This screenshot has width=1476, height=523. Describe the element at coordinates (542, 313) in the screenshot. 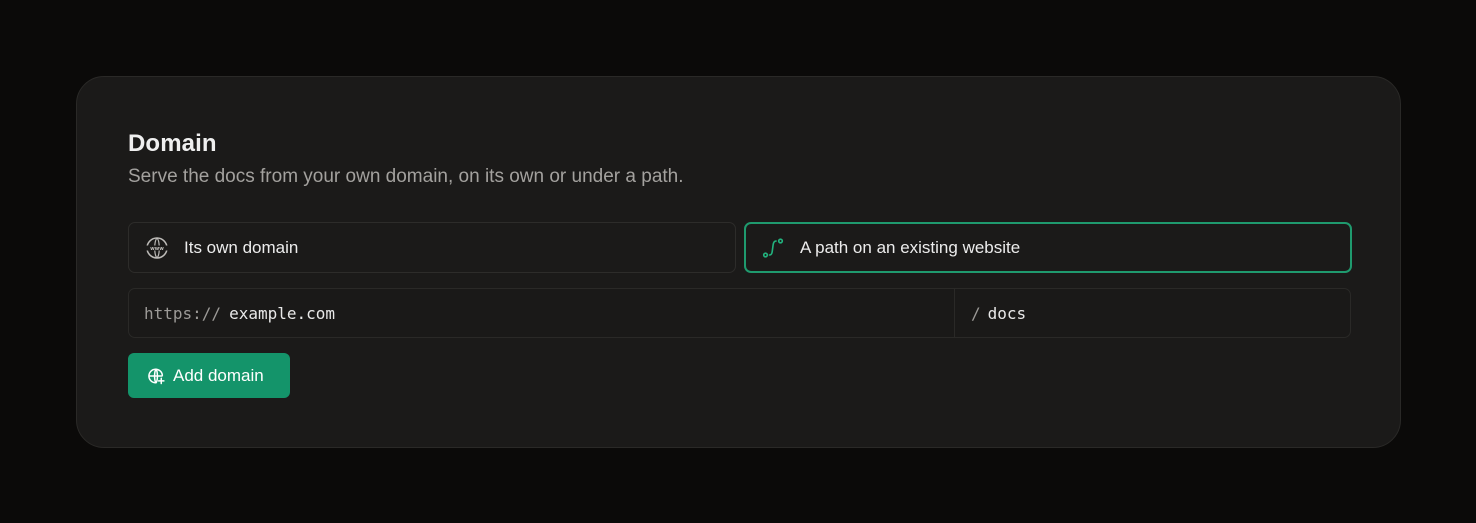

I see `domain-host-input: https:// example.com` at that location.